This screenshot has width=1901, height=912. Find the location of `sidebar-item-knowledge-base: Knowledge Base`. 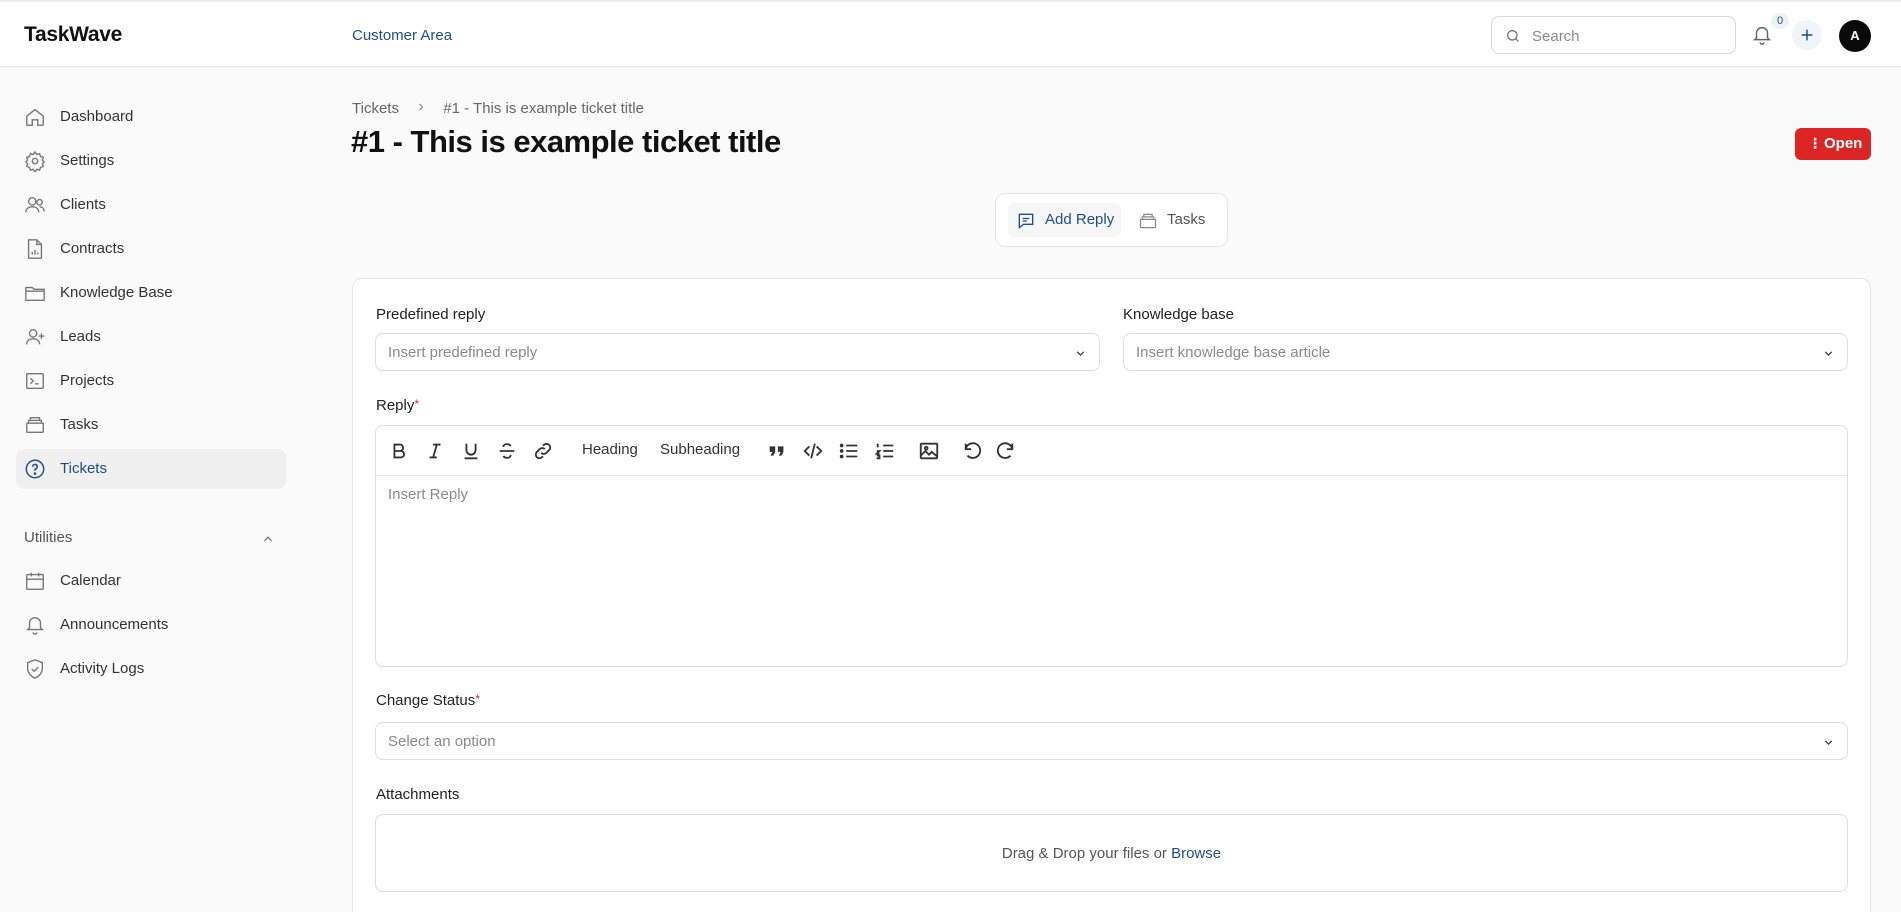

sidebar-item-knowledge-base: Knowledge Base is located at coordinates (151, 293).